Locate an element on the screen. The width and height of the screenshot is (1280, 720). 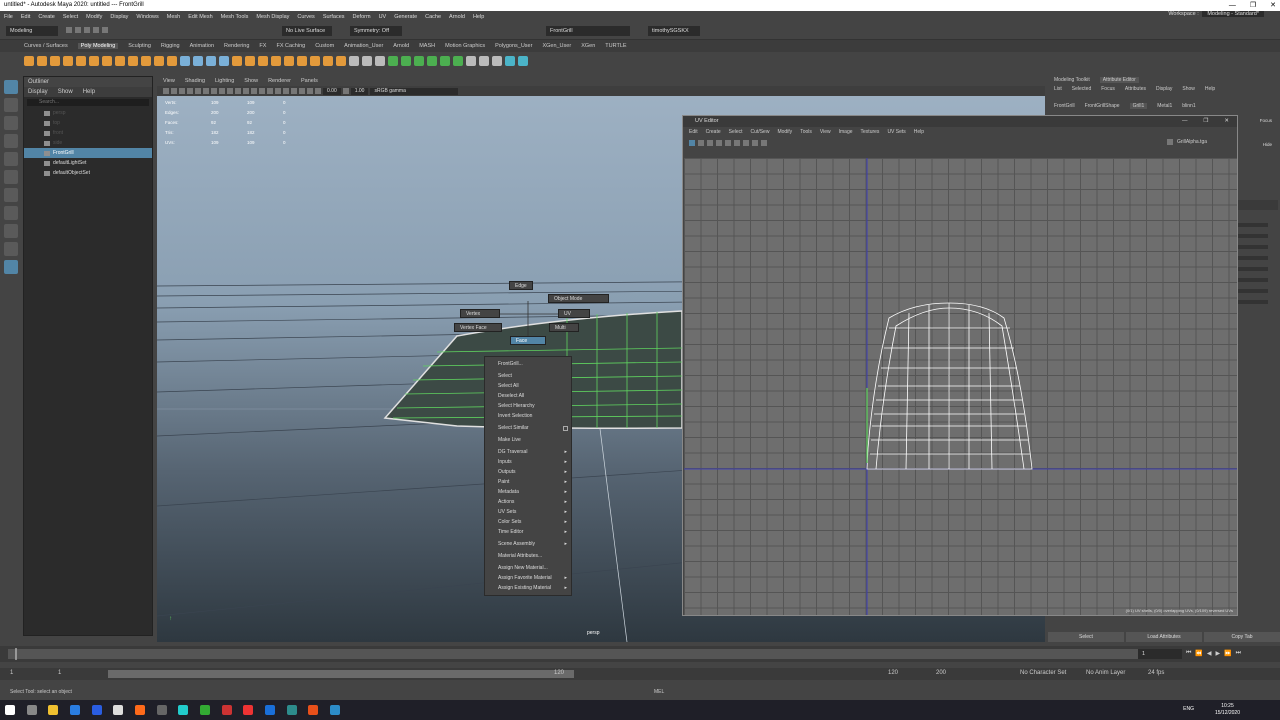
poly-plane-icon is located at coordinates (94, 61).